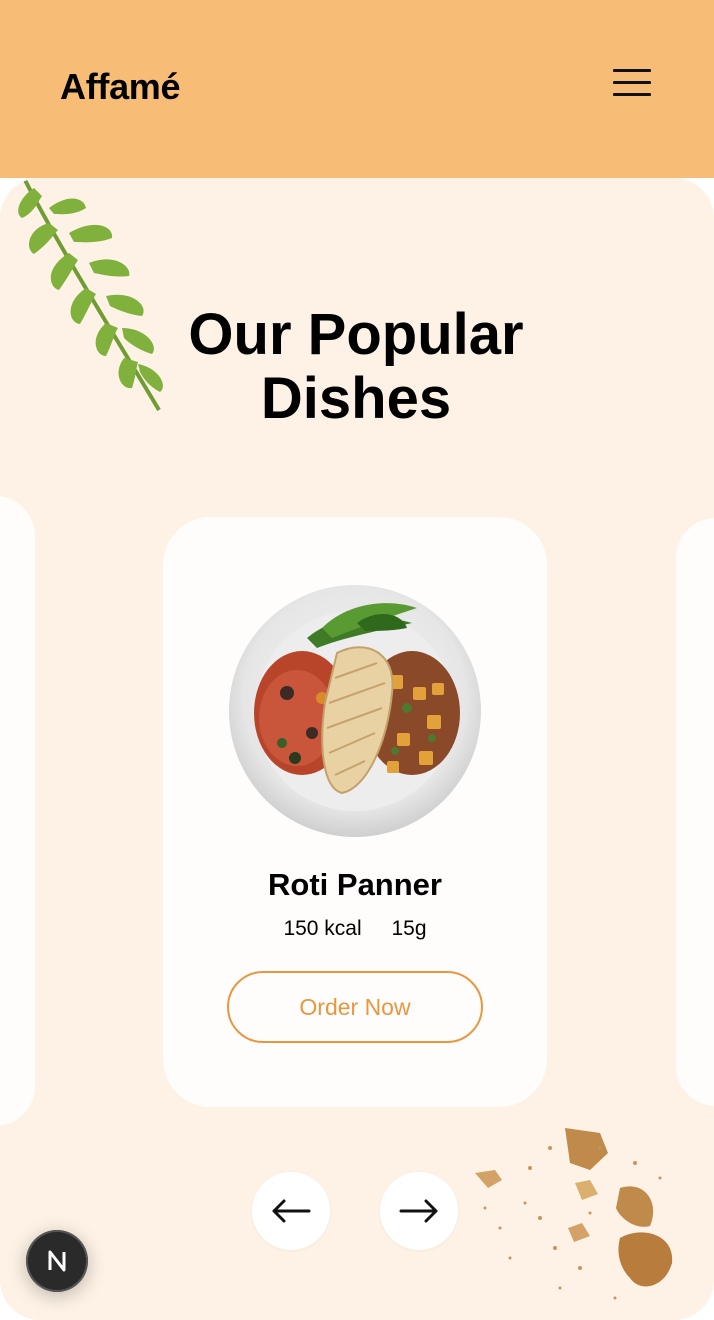 Image resolution: width=714 pixels, height=1320 pixels. What do you see at coordinates (574, 1214) in the screenshot?
I see `cookie-crumbs-decoration` at bounding box center [574, 1214].